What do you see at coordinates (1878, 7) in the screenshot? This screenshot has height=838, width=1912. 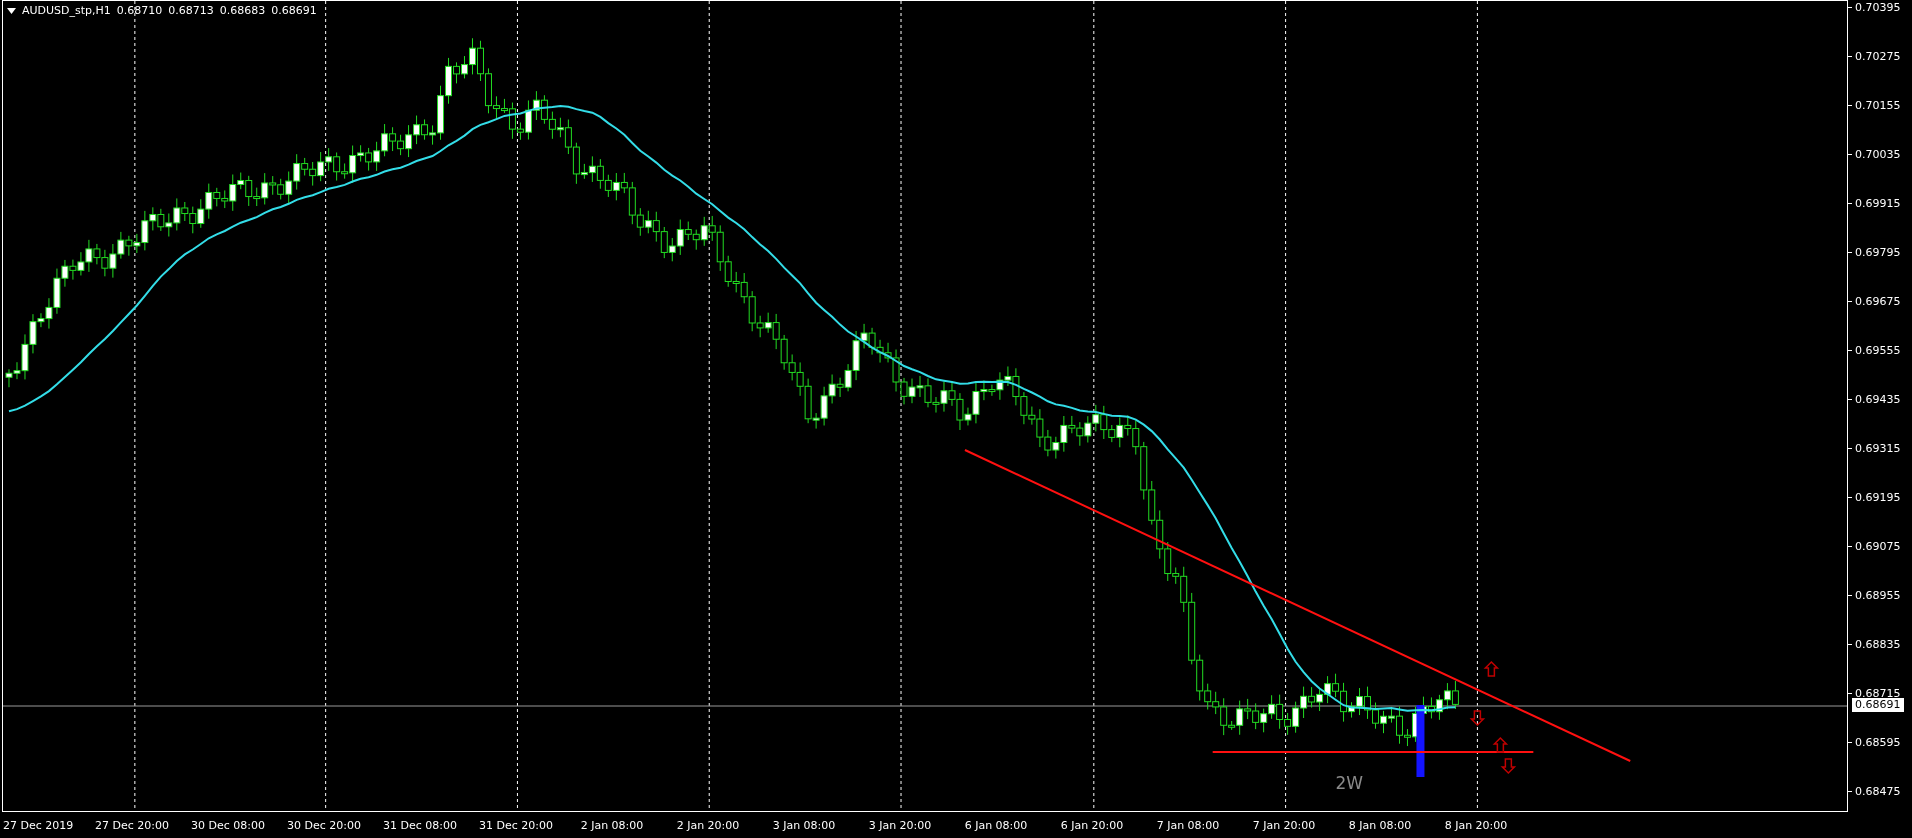 I see `price-axis-label: 0.70395` at bounding box center [1878, 7].